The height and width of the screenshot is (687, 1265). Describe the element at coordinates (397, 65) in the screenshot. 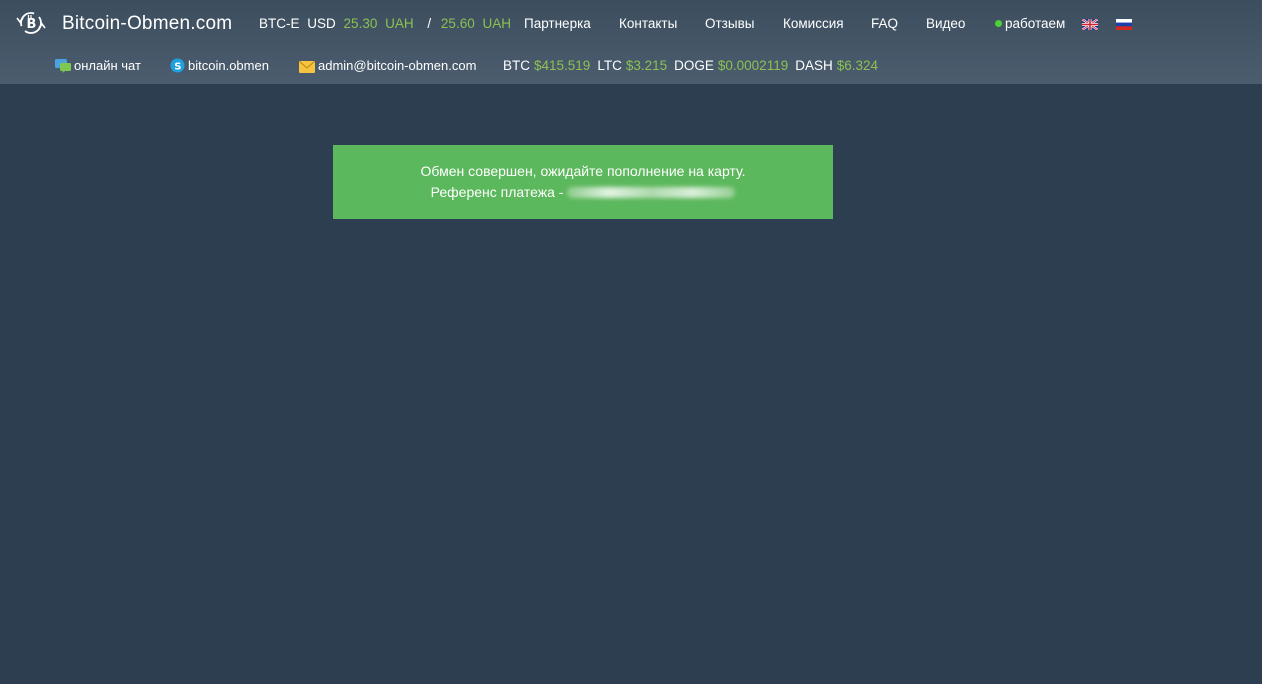

I see `email-label: admin@bitcoin-obmen.com` at that location.